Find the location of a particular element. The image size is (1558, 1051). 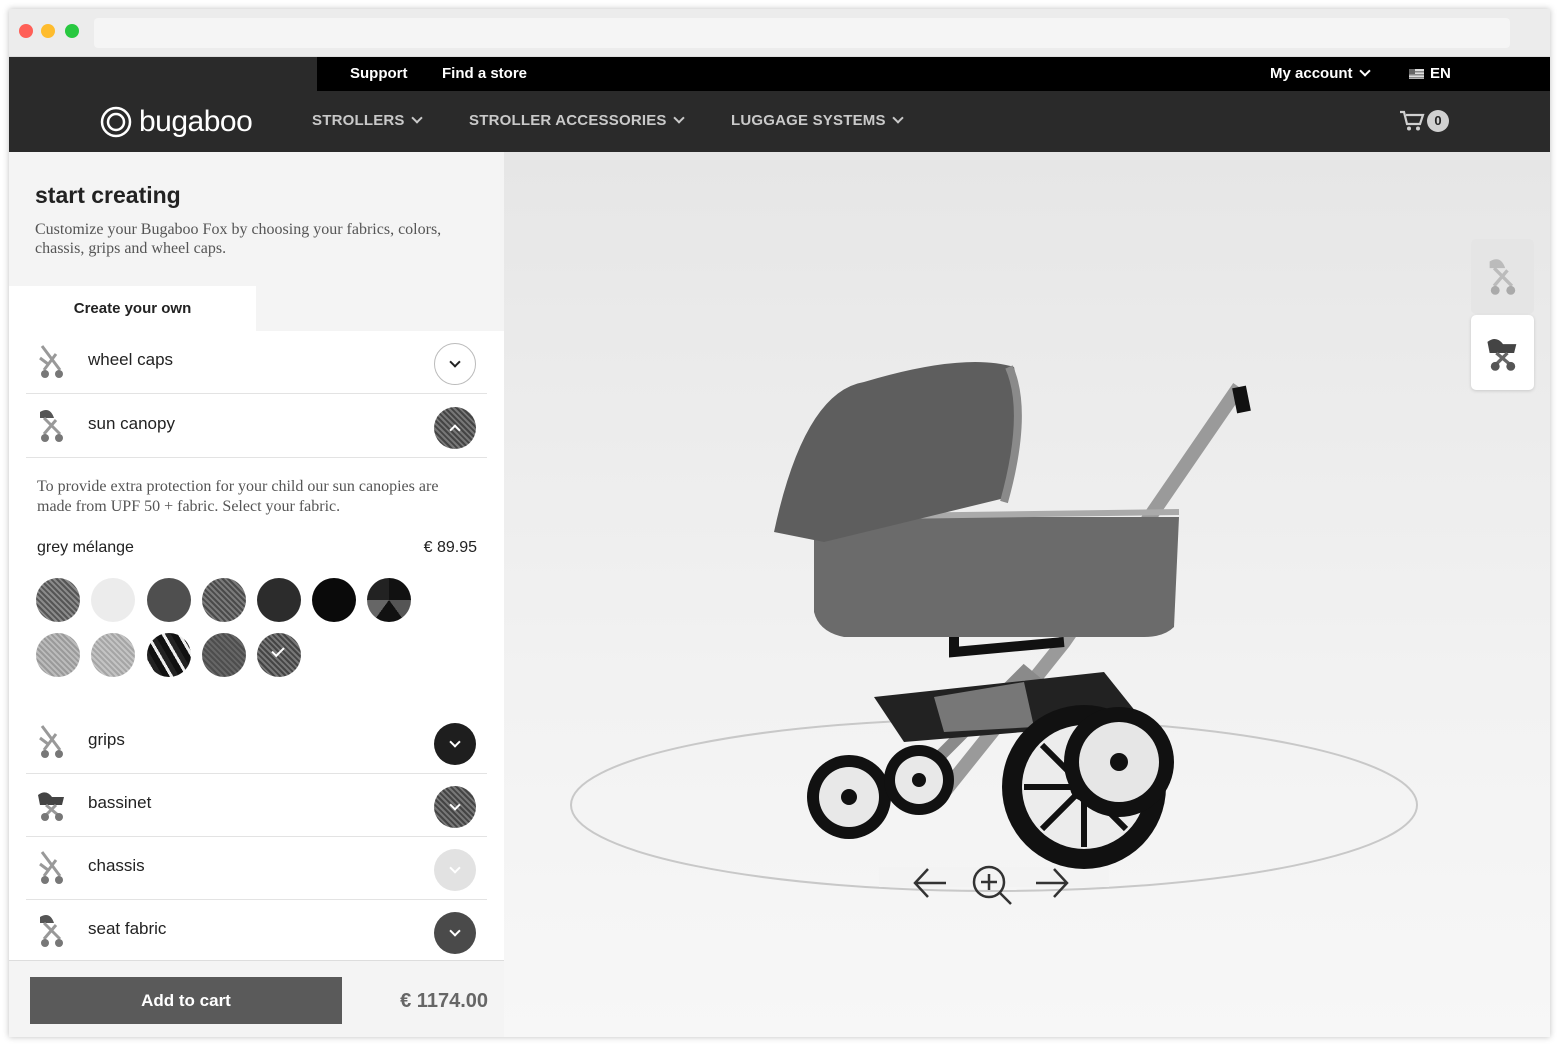

option-row-chassis: chassis is located at coordinates (256, 868).